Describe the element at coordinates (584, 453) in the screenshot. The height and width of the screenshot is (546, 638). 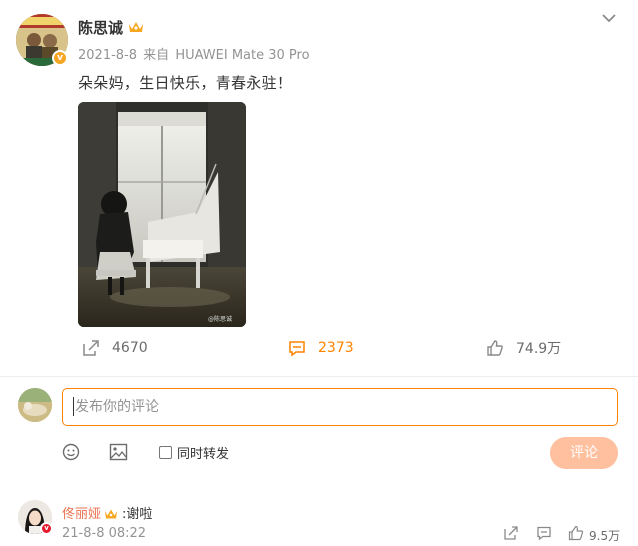
I see `submit-comment-button: 评论` at that location.